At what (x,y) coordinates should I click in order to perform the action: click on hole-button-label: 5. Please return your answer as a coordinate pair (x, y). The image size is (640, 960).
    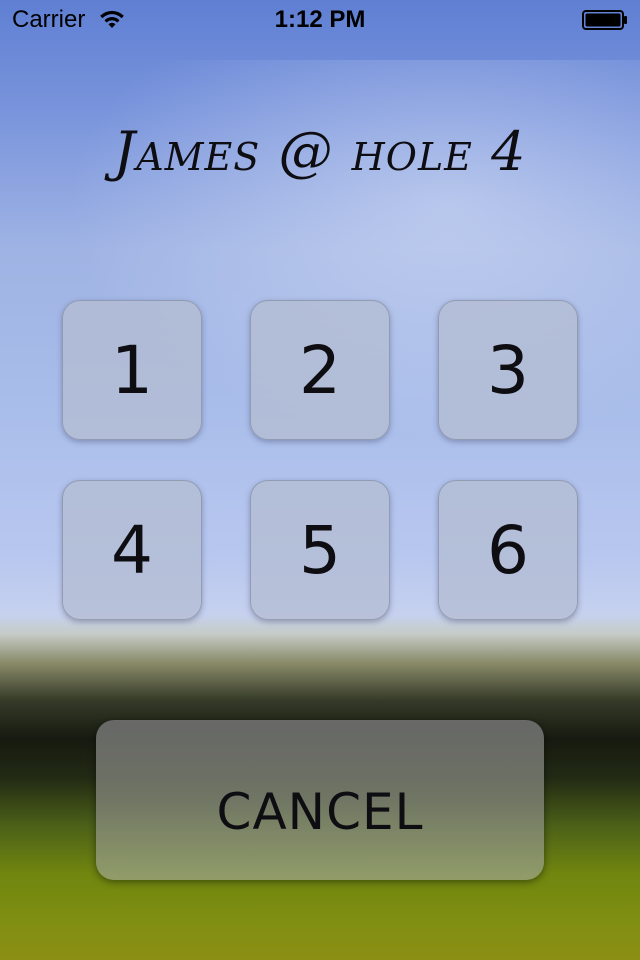
    Looking at the image, I should click on (320, 550).